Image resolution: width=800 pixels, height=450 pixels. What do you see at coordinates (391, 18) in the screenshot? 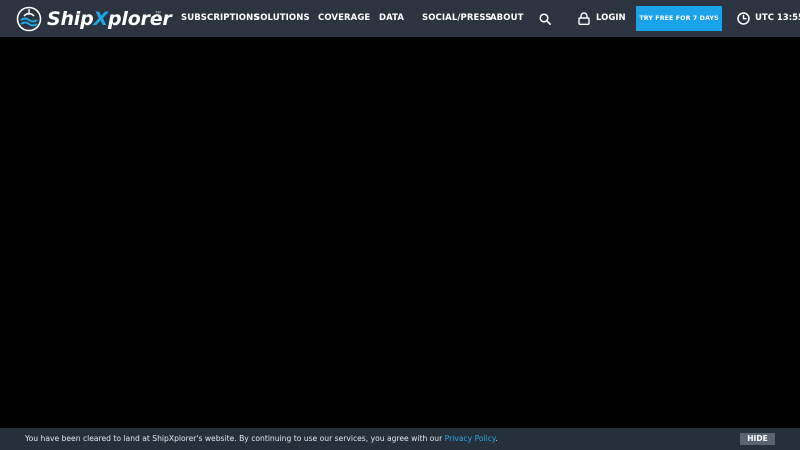
I see `nav-item-data: DATA` at bounding box center [391, 18].